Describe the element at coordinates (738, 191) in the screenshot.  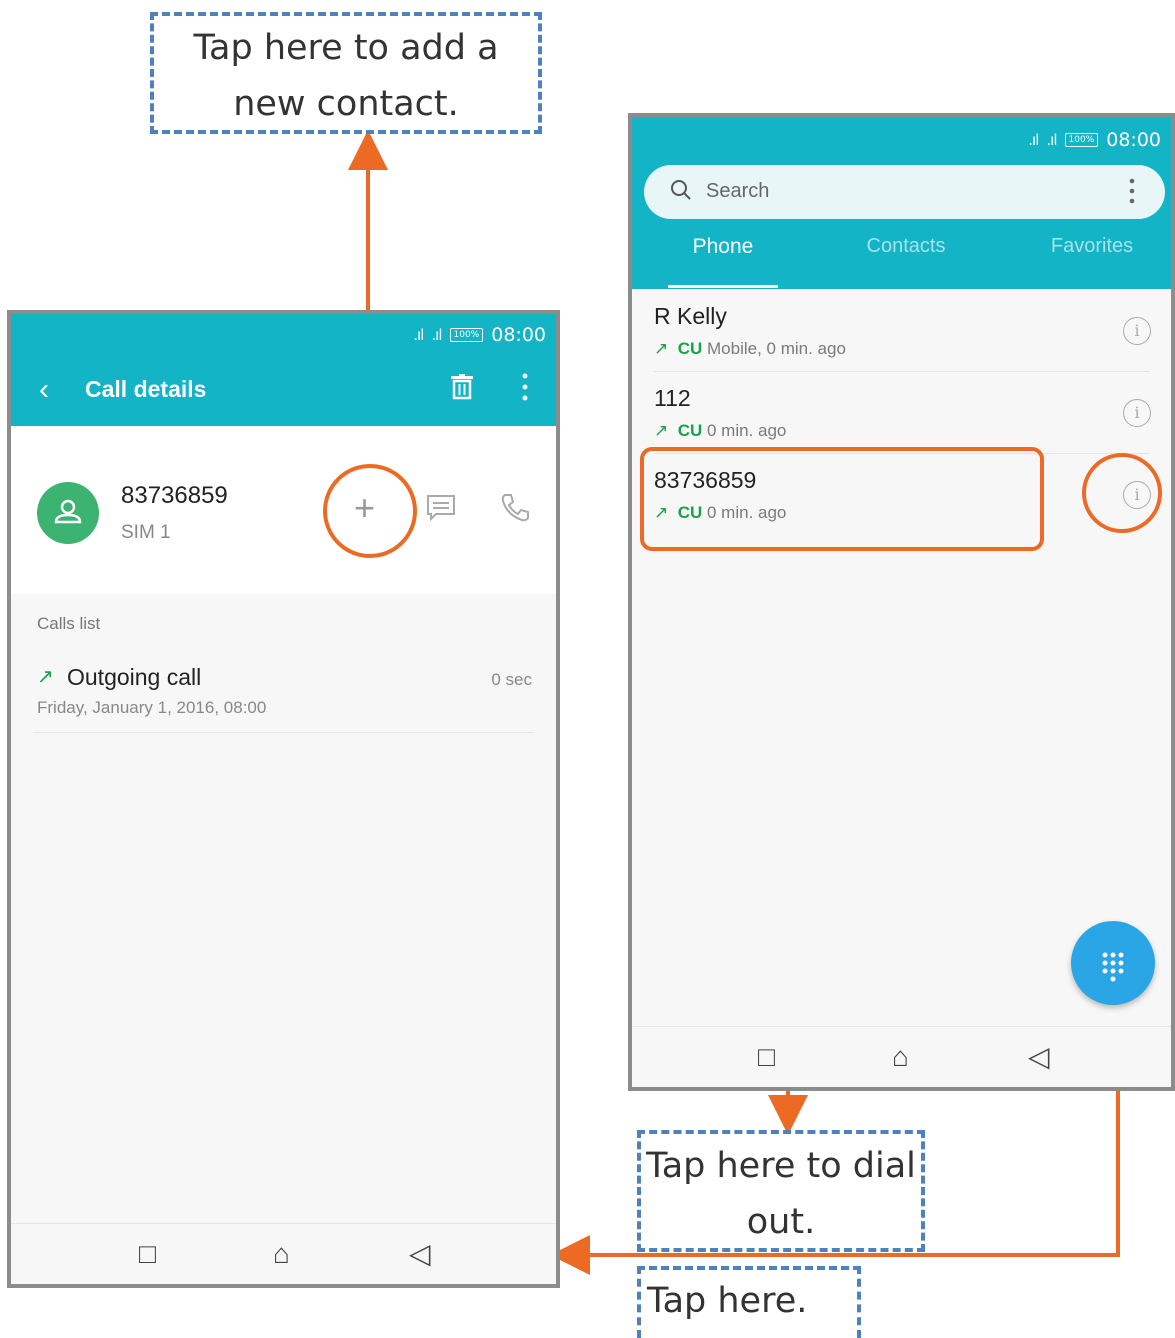
I see `search-placeholder: Search` at that location.